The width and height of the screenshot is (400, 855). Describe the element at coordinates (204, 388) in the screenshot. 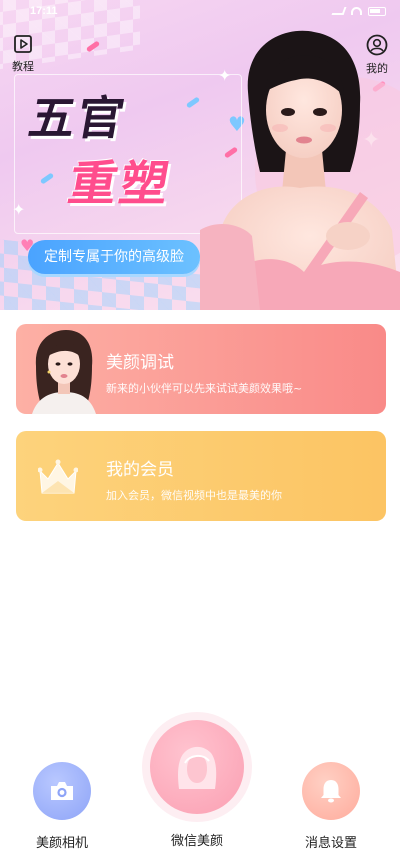

I see `beauty-debug-description: 新来的小伙伴可以先来试试美颜效果哦~` at that location.